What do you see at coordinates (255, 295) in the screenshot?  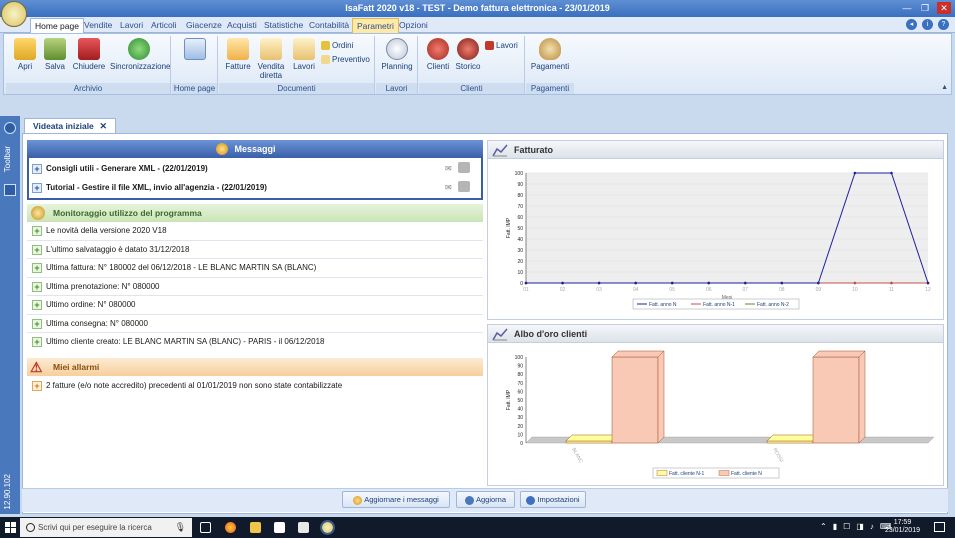 I see `divider` at bounding box center [255, 295].